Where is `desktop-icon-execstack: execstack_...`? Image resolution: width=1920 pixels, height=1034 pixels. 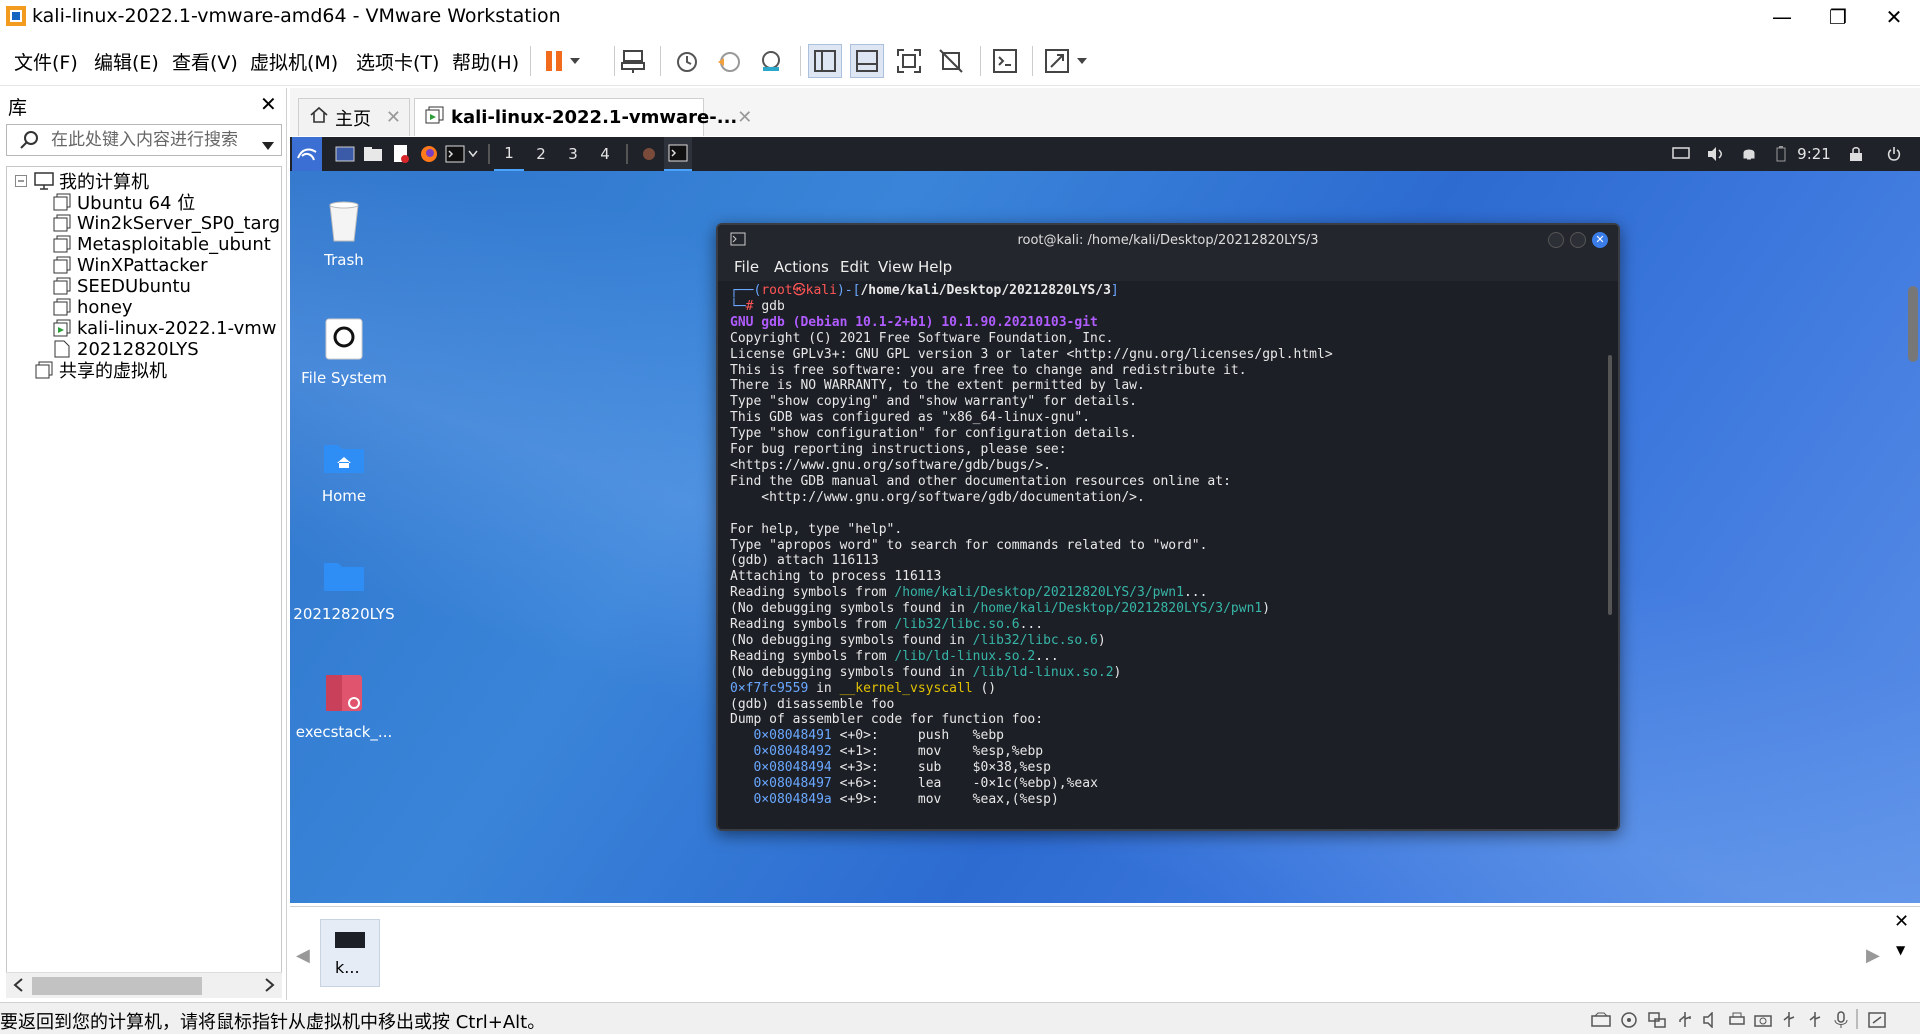 desktop-icon-execstack: execstack_... is located at coordinates (347, 705).